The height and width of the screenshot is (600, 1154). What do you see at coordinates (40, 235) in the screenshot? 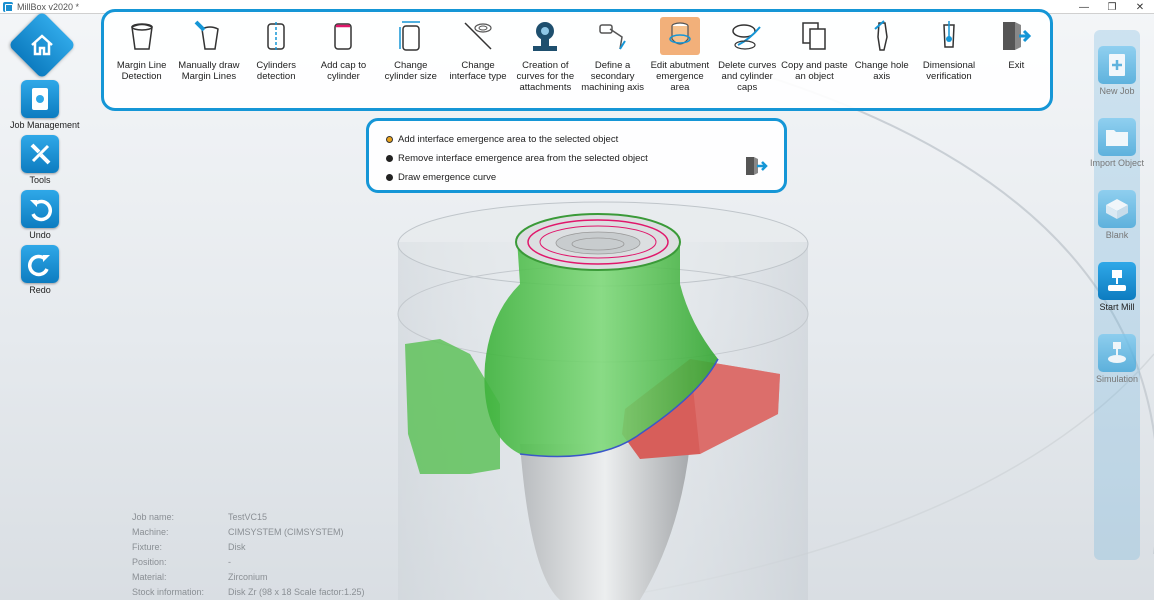
I see `undo-label: Undo` at bounding box center [40, 235].